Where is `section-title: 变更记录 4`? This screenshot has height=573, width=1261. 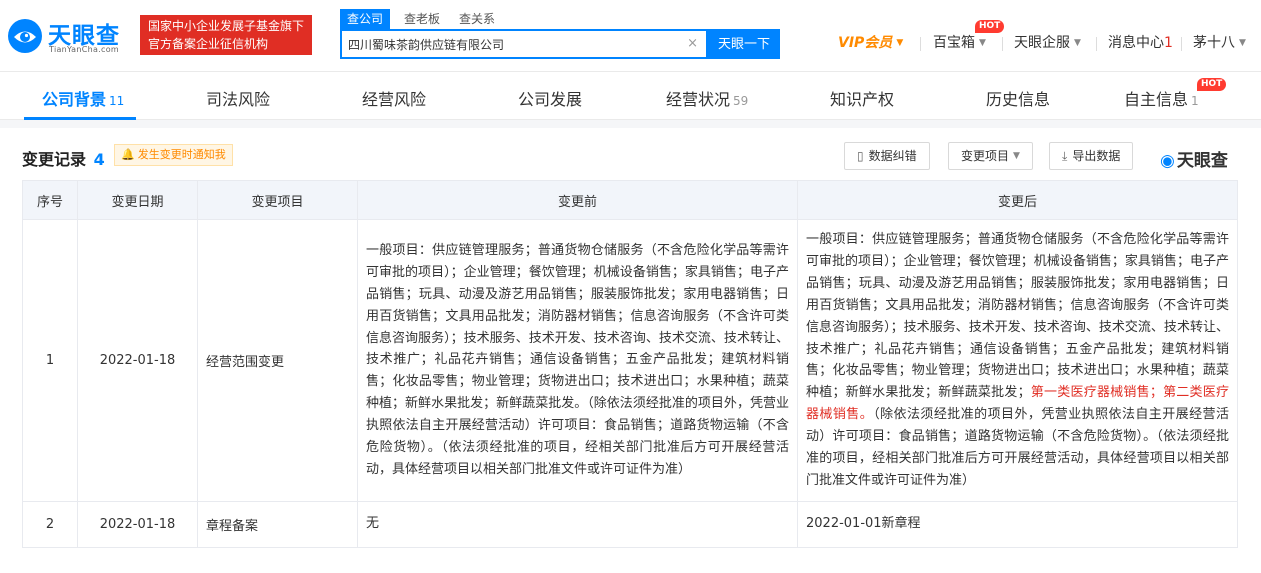
section-title: 变更记录 4 is located at coordinates (63, 158).